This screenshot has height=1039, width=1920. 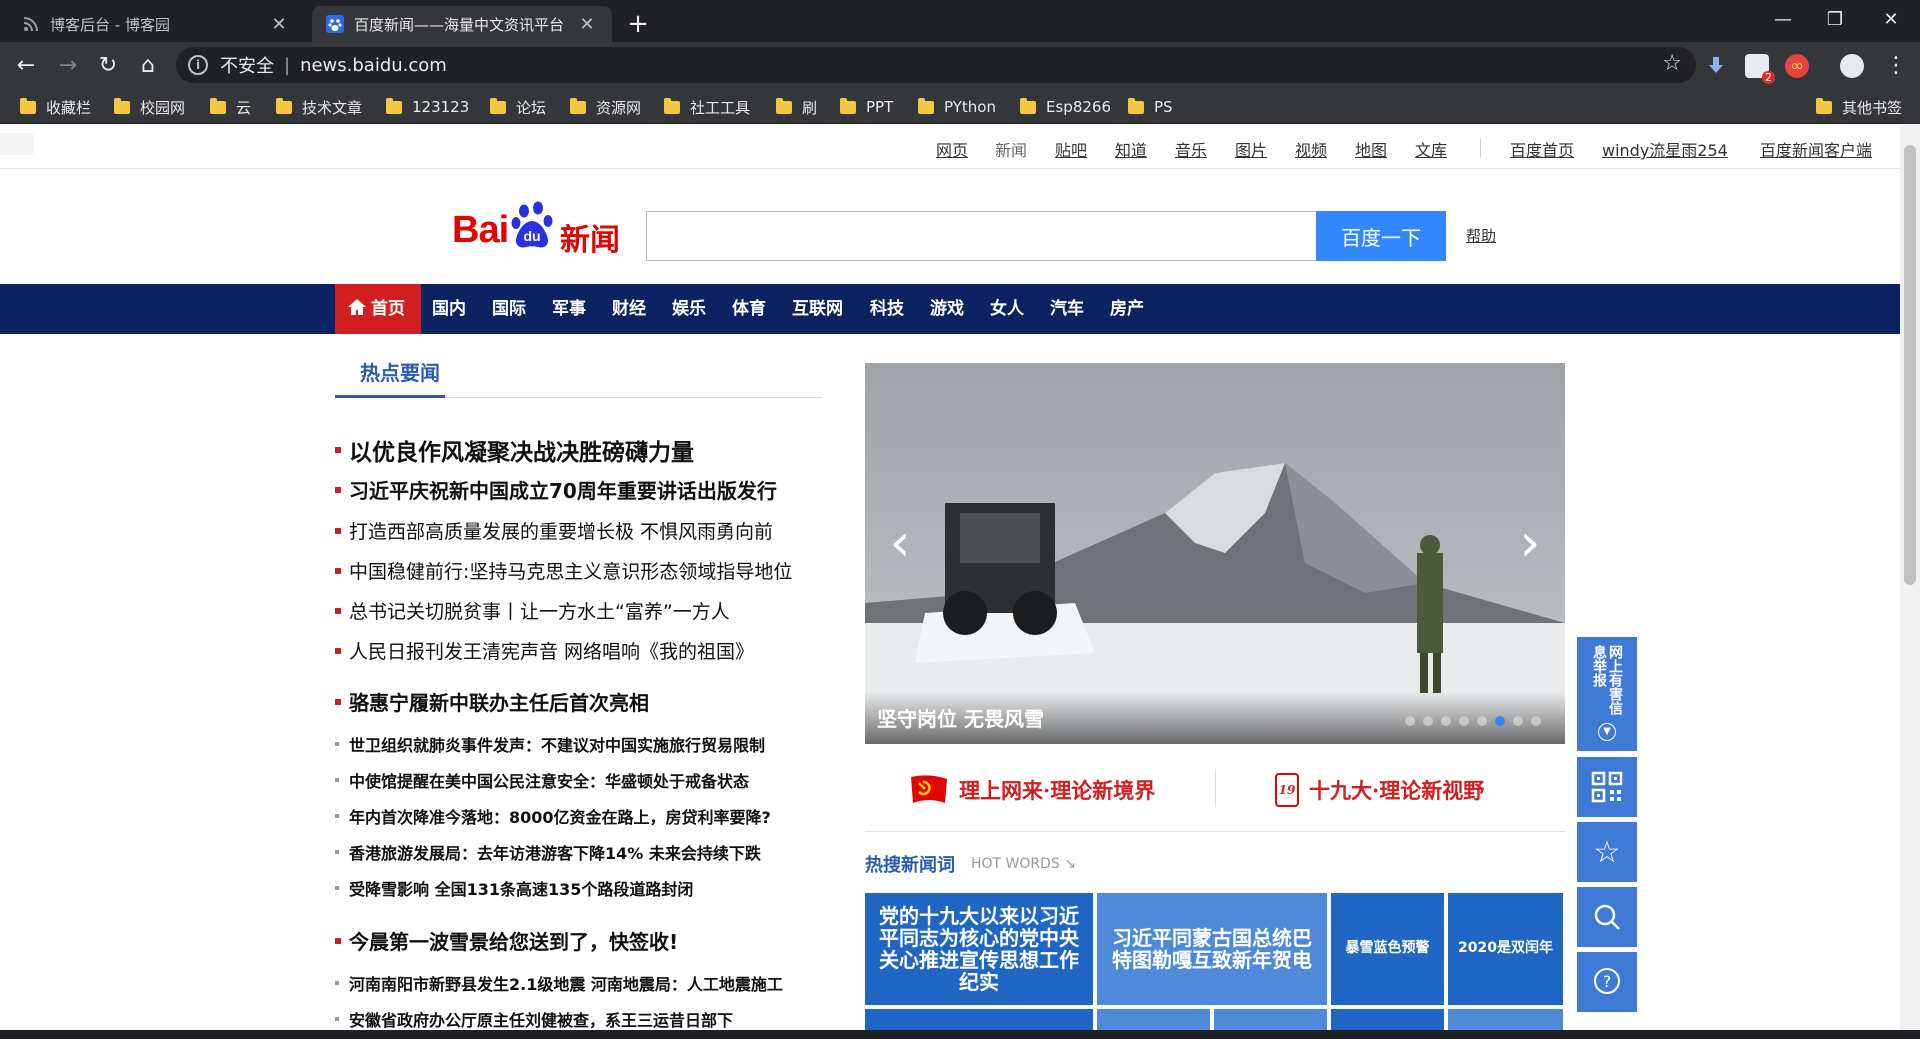 I want to click on bookmark-folder: Esp8266, so click(x=1065, y=107).